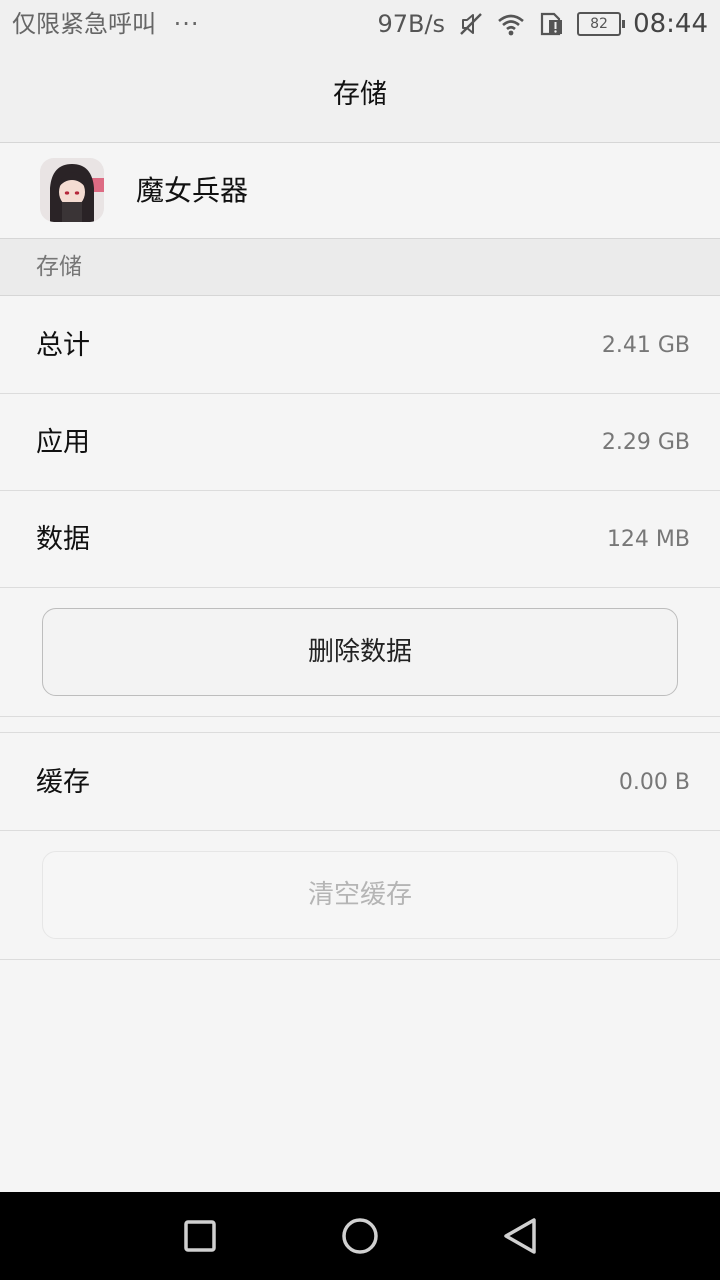 Image resolution: width=720 pixels, height=1280 pixels. What do you see at coordinates (551, 24) in the screenshot?
I see `sim-alert-icon` at bounding box center [551, 24].